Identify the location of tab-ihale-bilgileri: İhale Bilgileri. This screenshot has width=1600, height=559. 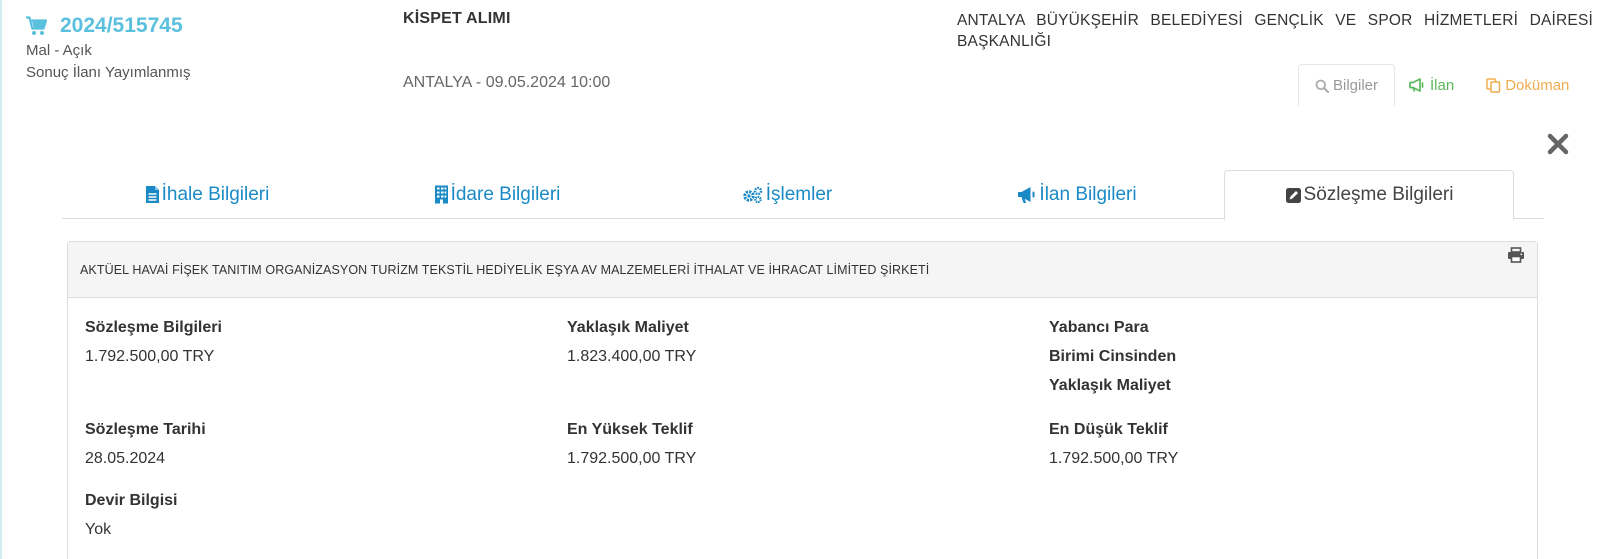
(207, 194).